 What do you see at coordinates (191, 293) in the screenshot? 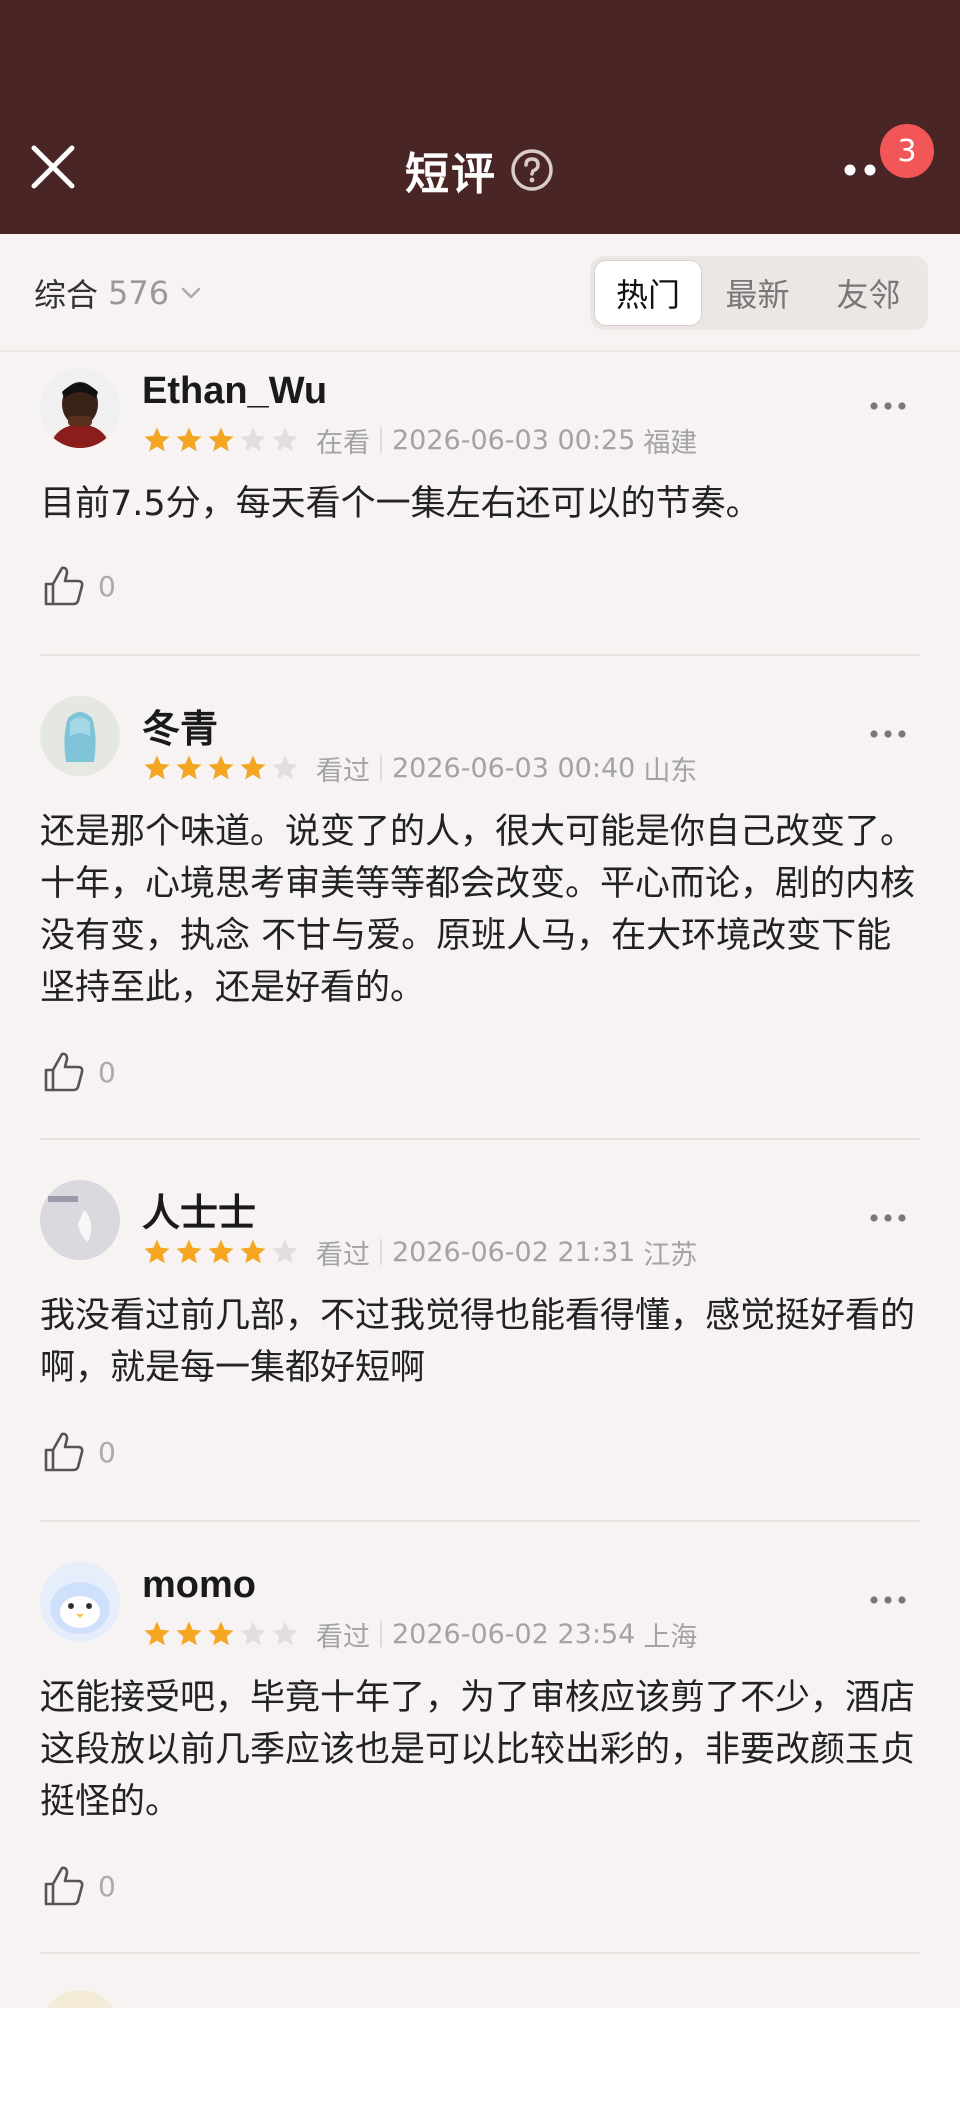
I see `chevron-down-icon` at bounding box center [191, 293].